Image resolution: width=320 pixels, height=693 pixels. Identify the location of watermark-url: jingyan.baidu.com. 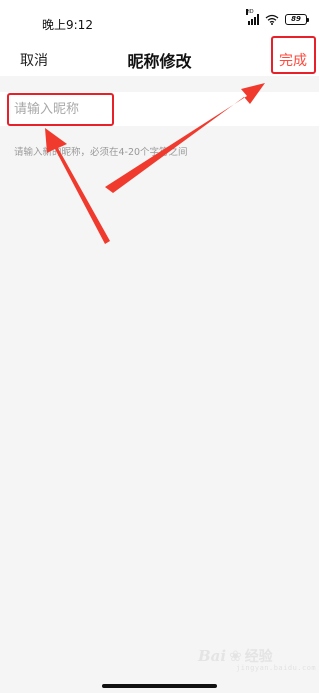
(276, 668).